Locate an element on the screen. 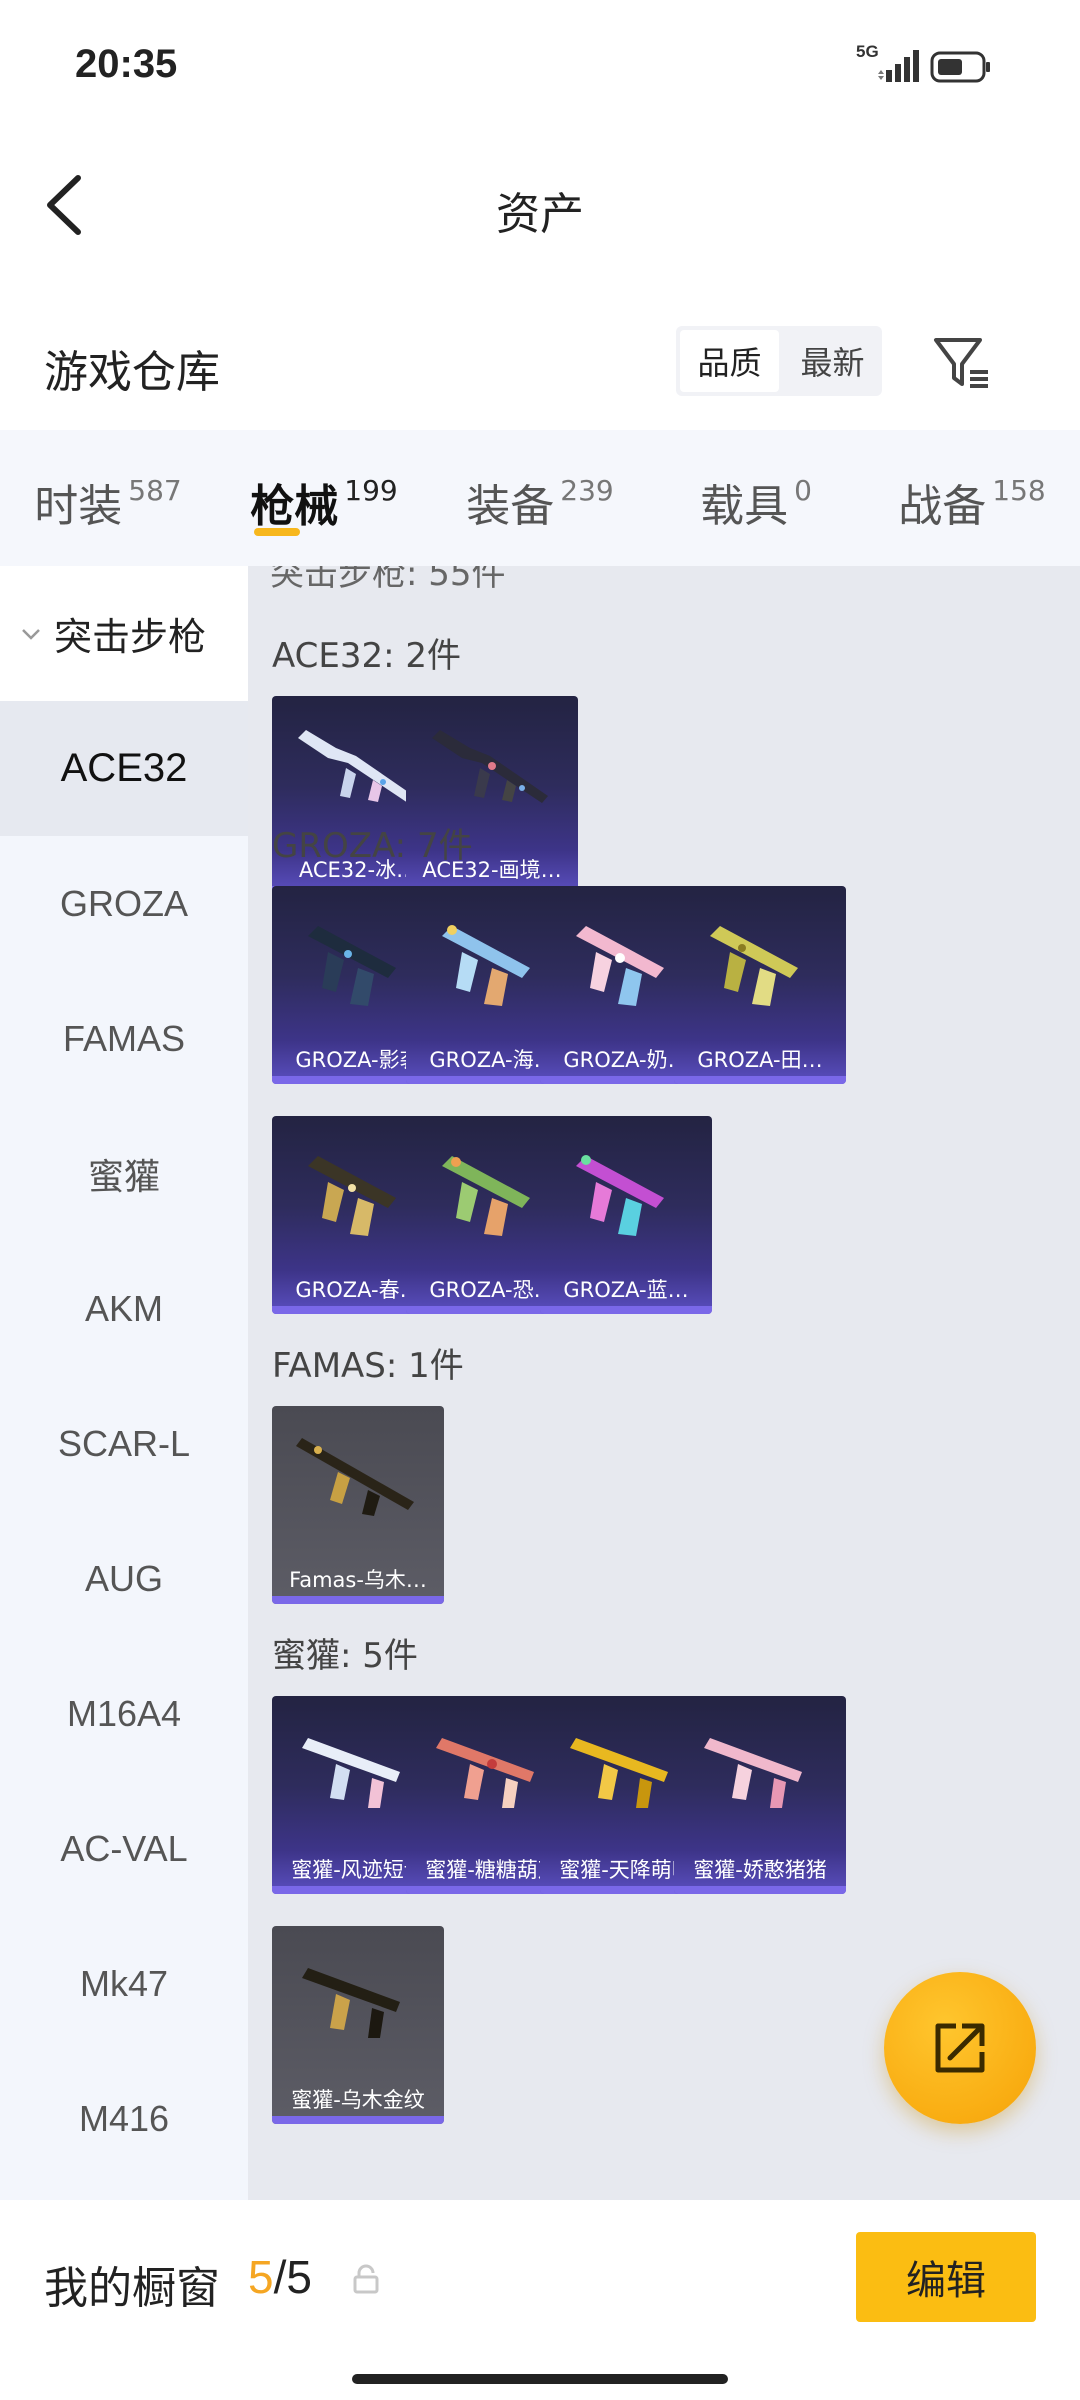 The height and width of the screenshot is (2400, 1080). tab-vehicles: 载具 0 is located at coordinates (756, 498).